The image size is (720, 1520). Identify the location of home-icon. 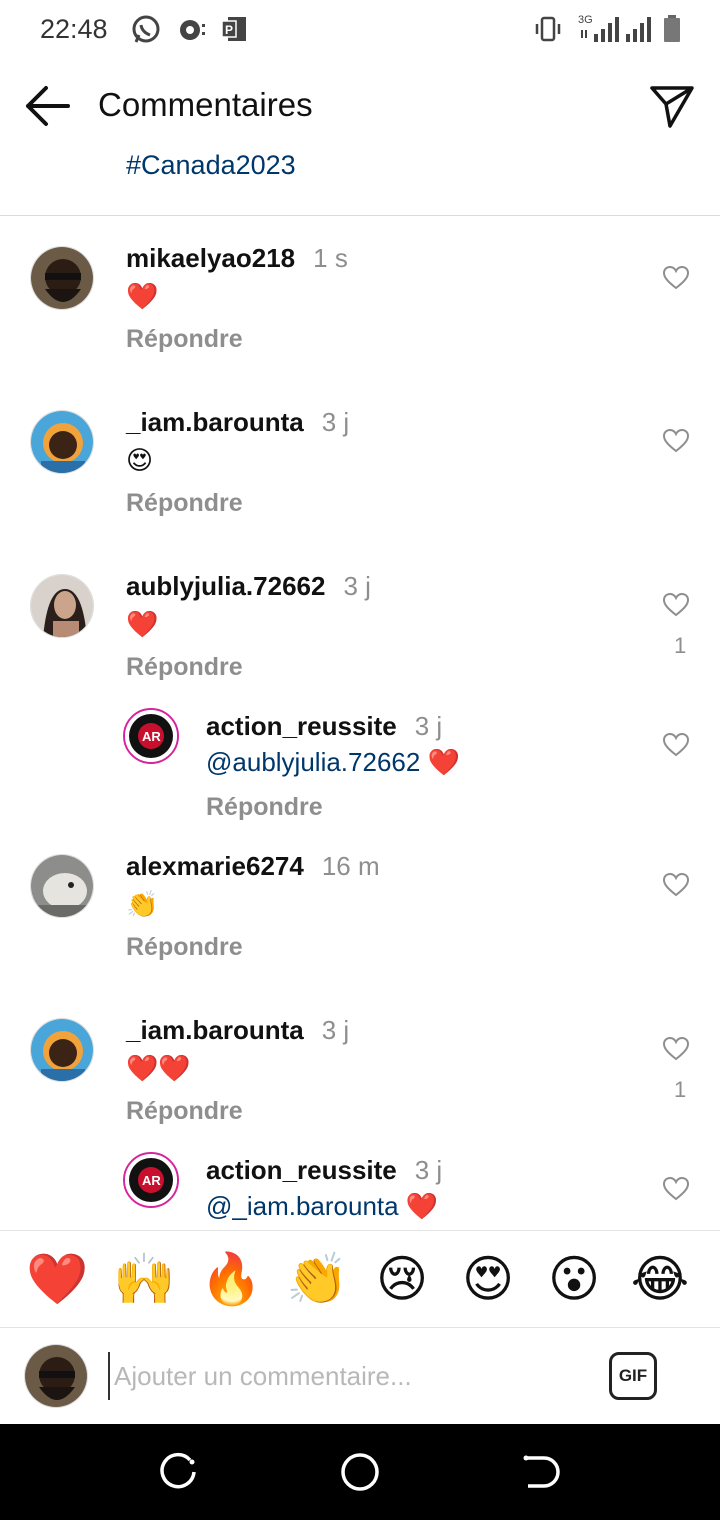
(360, 1472).